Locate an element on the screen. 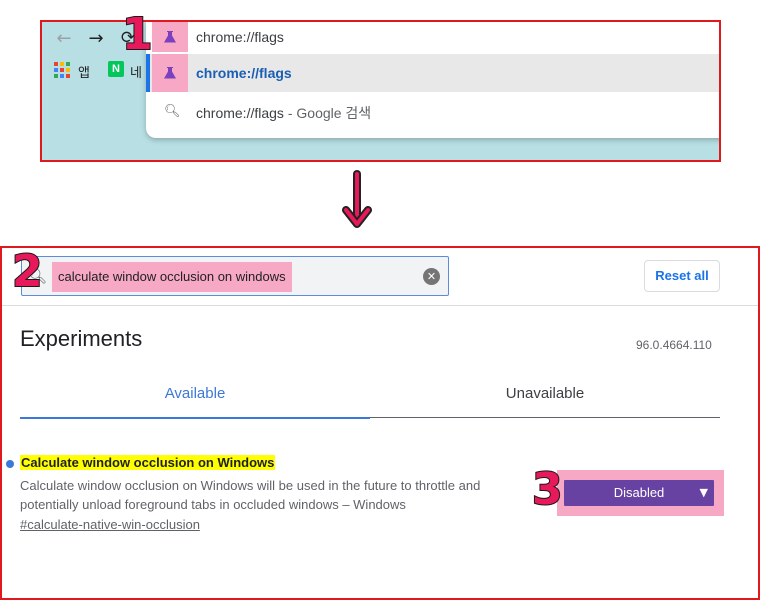 This screenshot has height=600, width=760. suggestion-url: chrome://flags is located at coordinates (244, 73).